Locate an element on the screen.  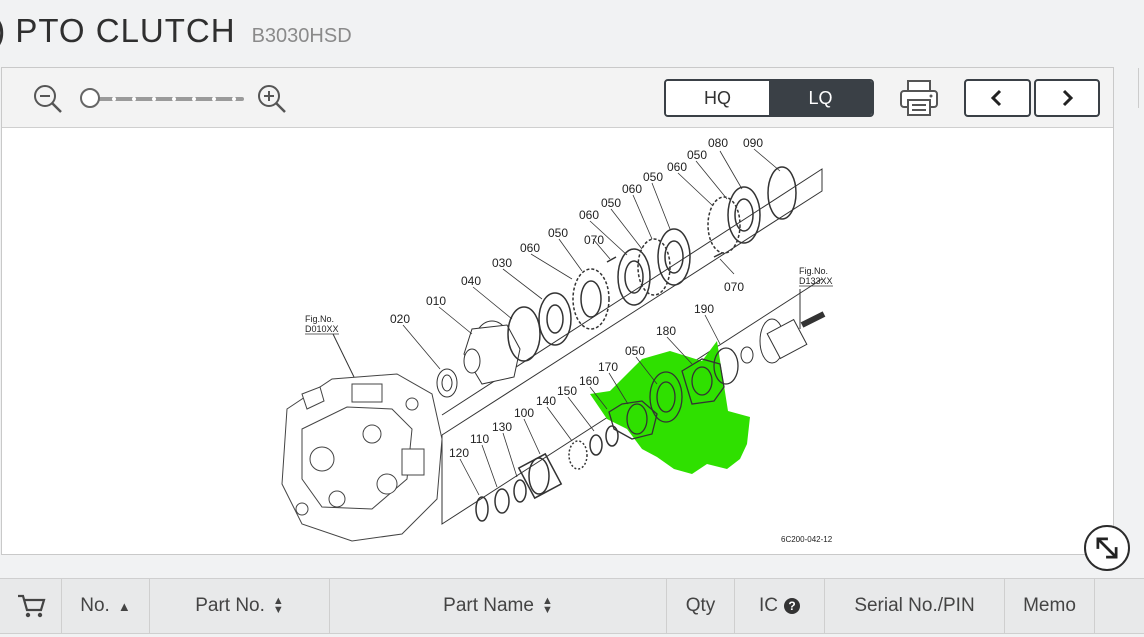
label-130: 130 is located at coordinates (502, 427).